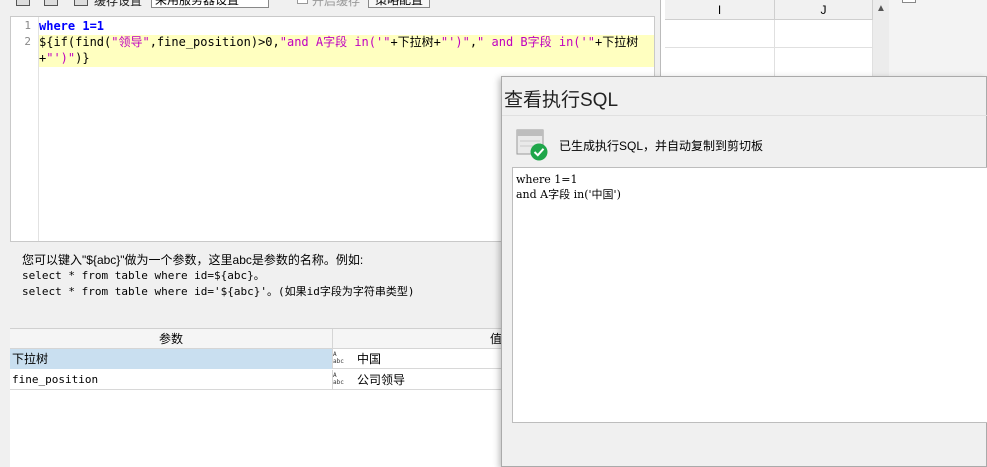  Describe the element at coordinates (75, 42) in the screenshot. I see `code-text: ${if(find(` at that location.